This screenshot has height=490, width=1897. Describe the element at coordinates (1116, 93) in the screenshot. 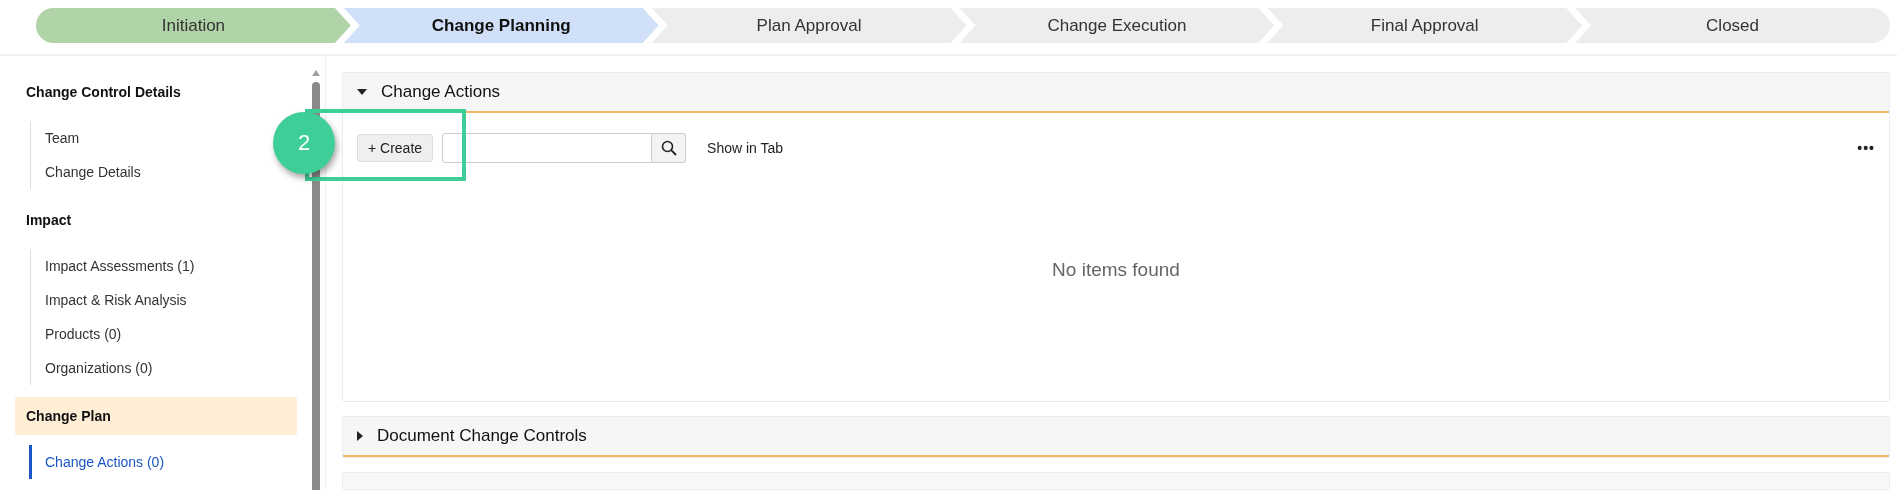

I see `section-header: Change Actions` at that location.